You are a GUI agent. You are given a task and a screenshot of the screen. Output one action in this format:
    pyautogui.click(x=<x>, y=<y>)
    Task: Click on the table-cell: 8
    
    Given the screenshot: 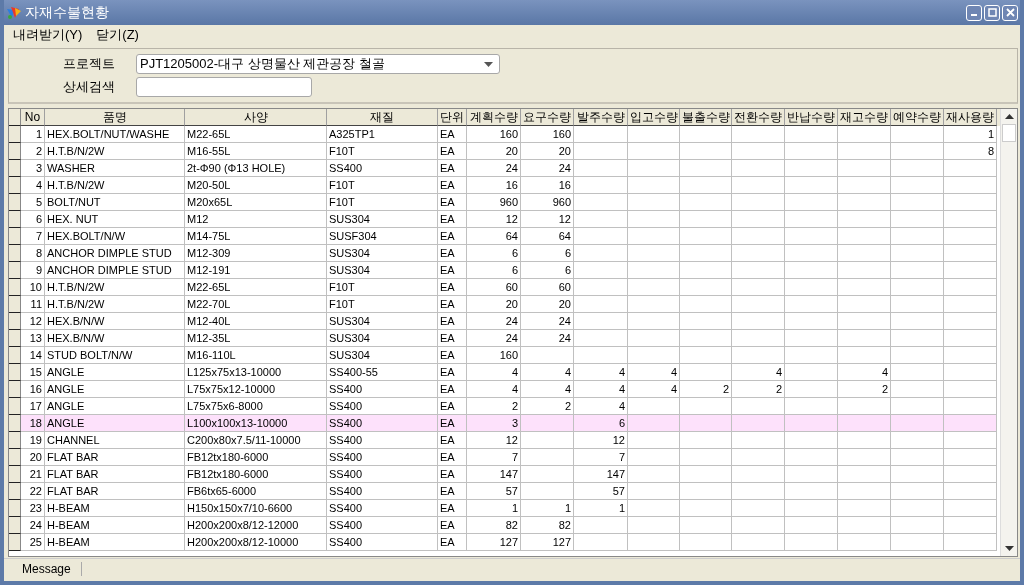 What is the action you would take?
    pyautogui.click(x=970, y=151)
    